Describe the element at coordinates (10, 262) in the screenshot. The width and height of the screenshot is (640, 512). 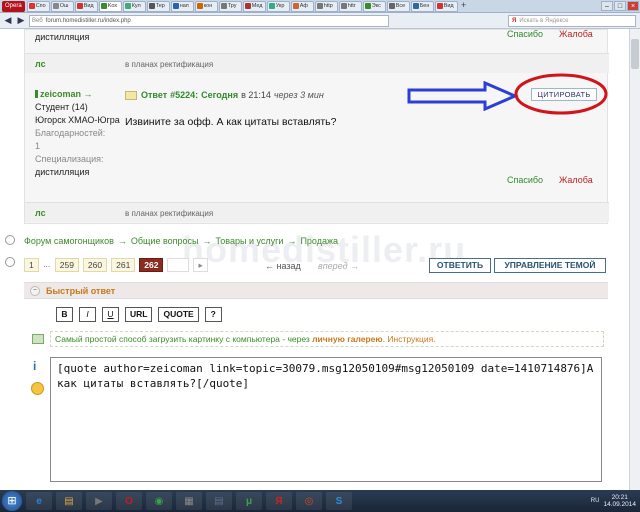
I see `gutter-circle-icon` at that location.